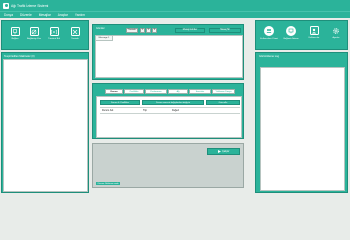 This screenshot has height=240, width=350. I want to click on unplug-icon, so click(34, 31).